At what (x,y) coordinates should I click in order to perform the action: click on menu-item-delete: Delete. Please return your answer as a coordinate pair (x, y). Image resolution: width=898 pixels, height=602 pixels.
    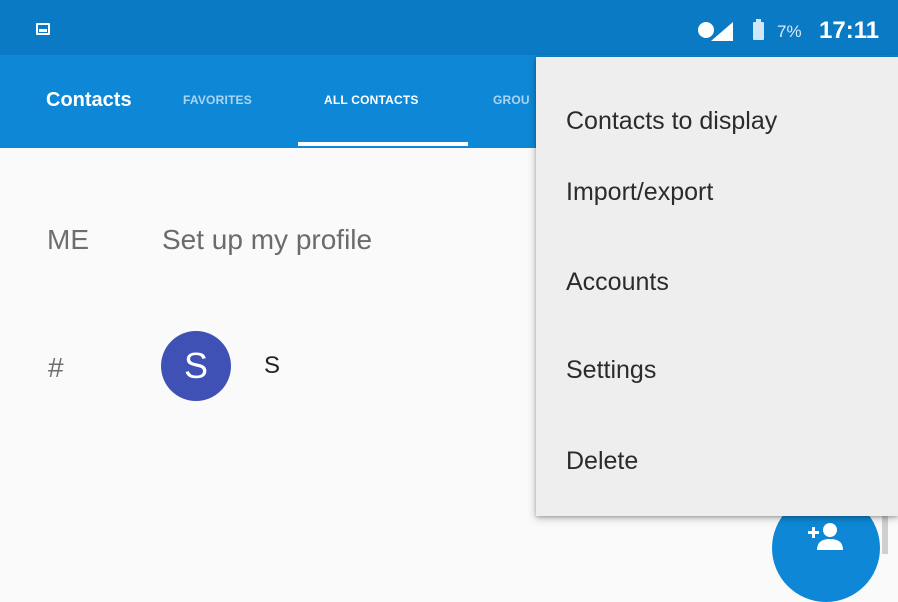
    Looking at the image, I should click on (602, 461).